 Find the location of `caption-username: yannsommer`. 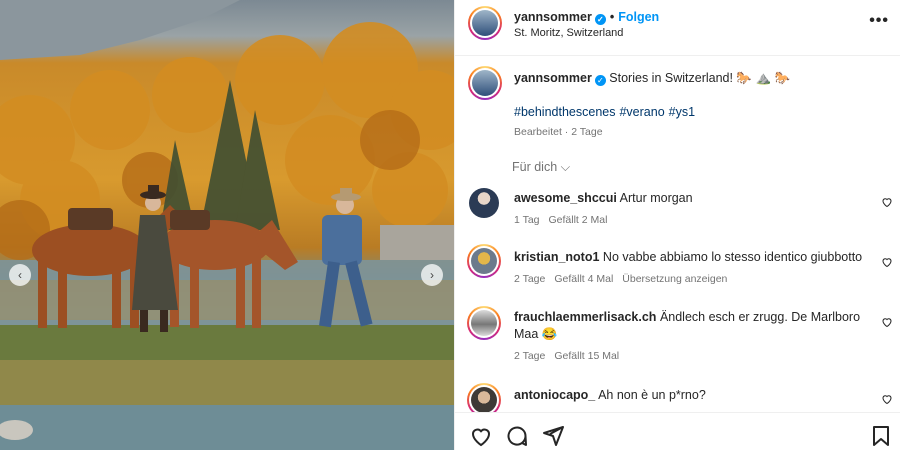

caption-username: yannsommer is located at coordinates (553, 78).